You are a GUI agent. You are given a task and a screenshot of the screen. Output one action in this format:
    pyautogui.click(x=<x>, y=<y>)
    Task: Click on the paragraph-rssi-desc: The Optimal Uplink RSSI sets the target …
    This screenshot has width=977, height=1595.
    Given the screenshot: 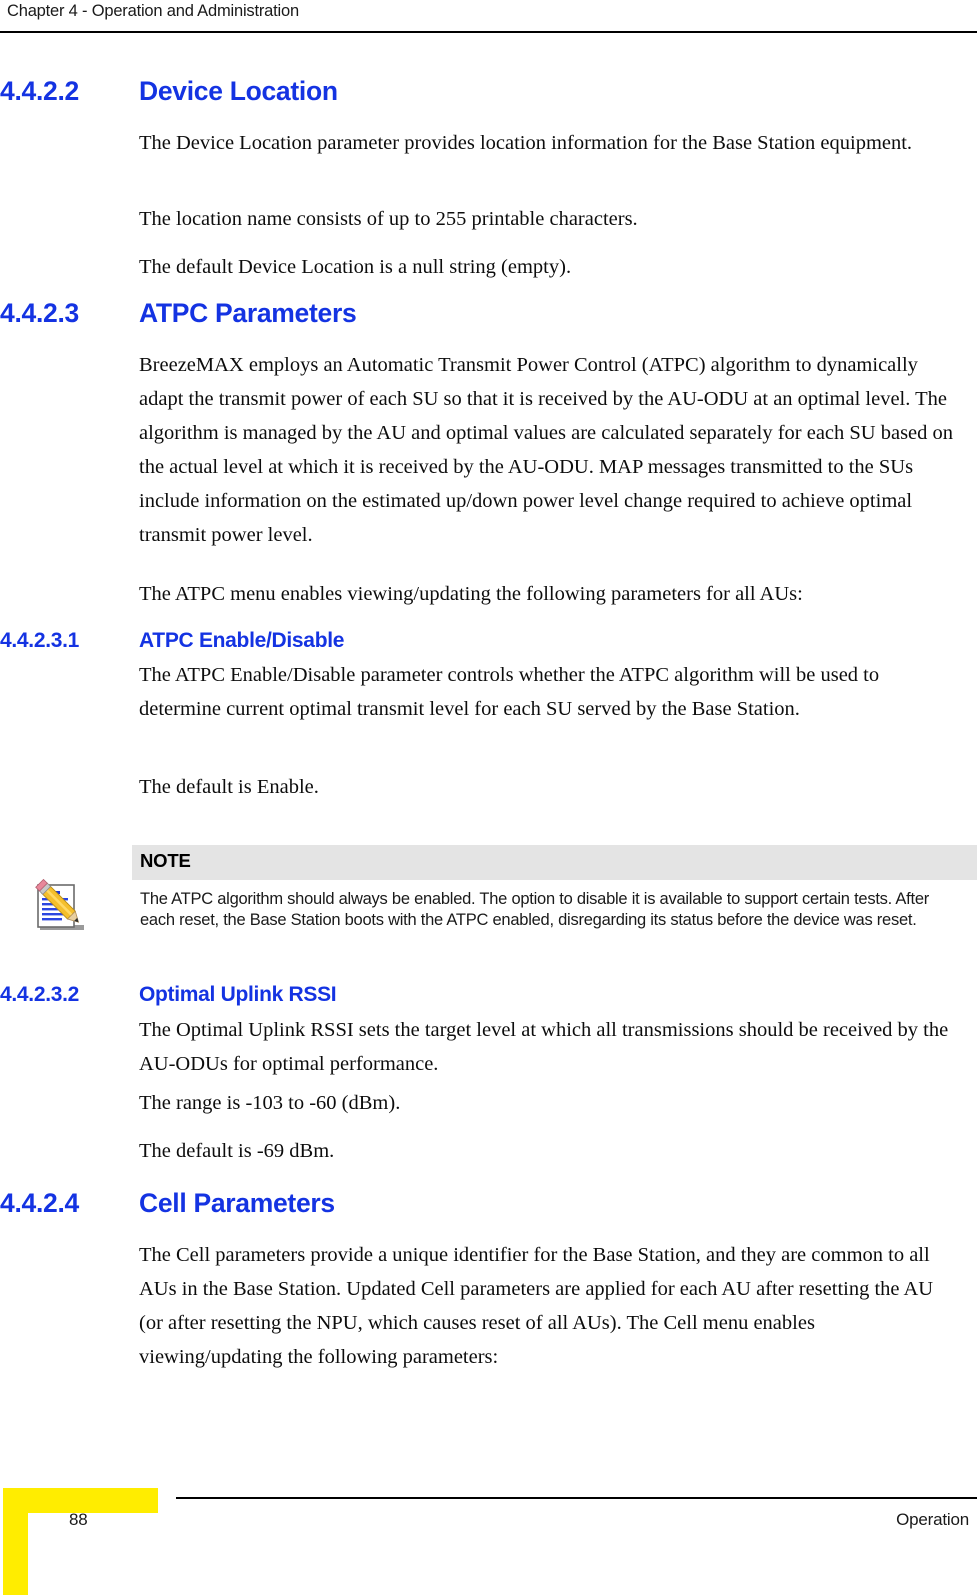 What is the action you would take?
    pyautogui.click(x=544, y=1047)
    